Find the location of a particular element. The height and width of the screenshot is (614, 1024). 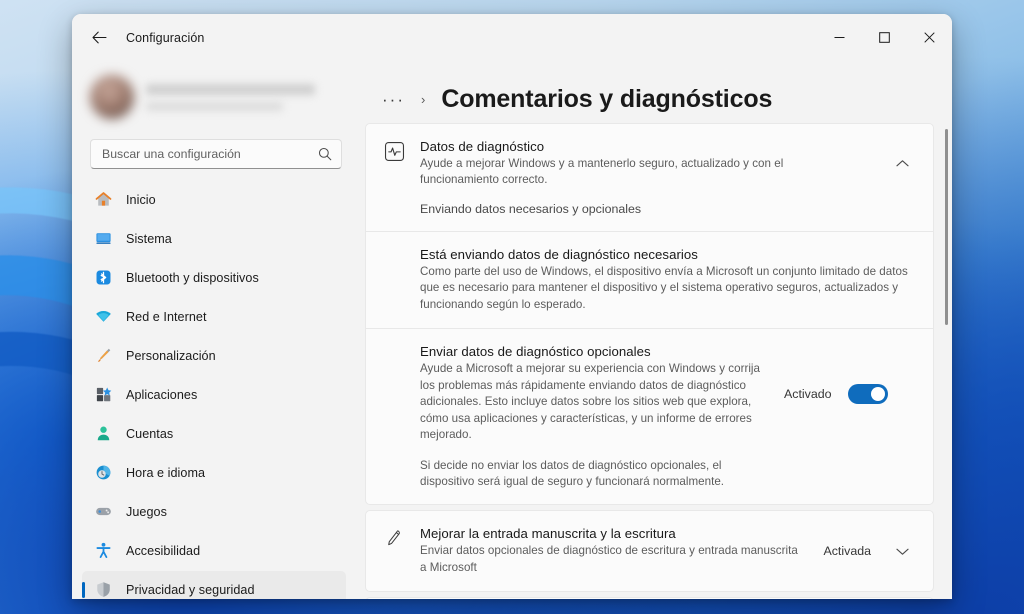

back-button is located at coordinates (99, 38).